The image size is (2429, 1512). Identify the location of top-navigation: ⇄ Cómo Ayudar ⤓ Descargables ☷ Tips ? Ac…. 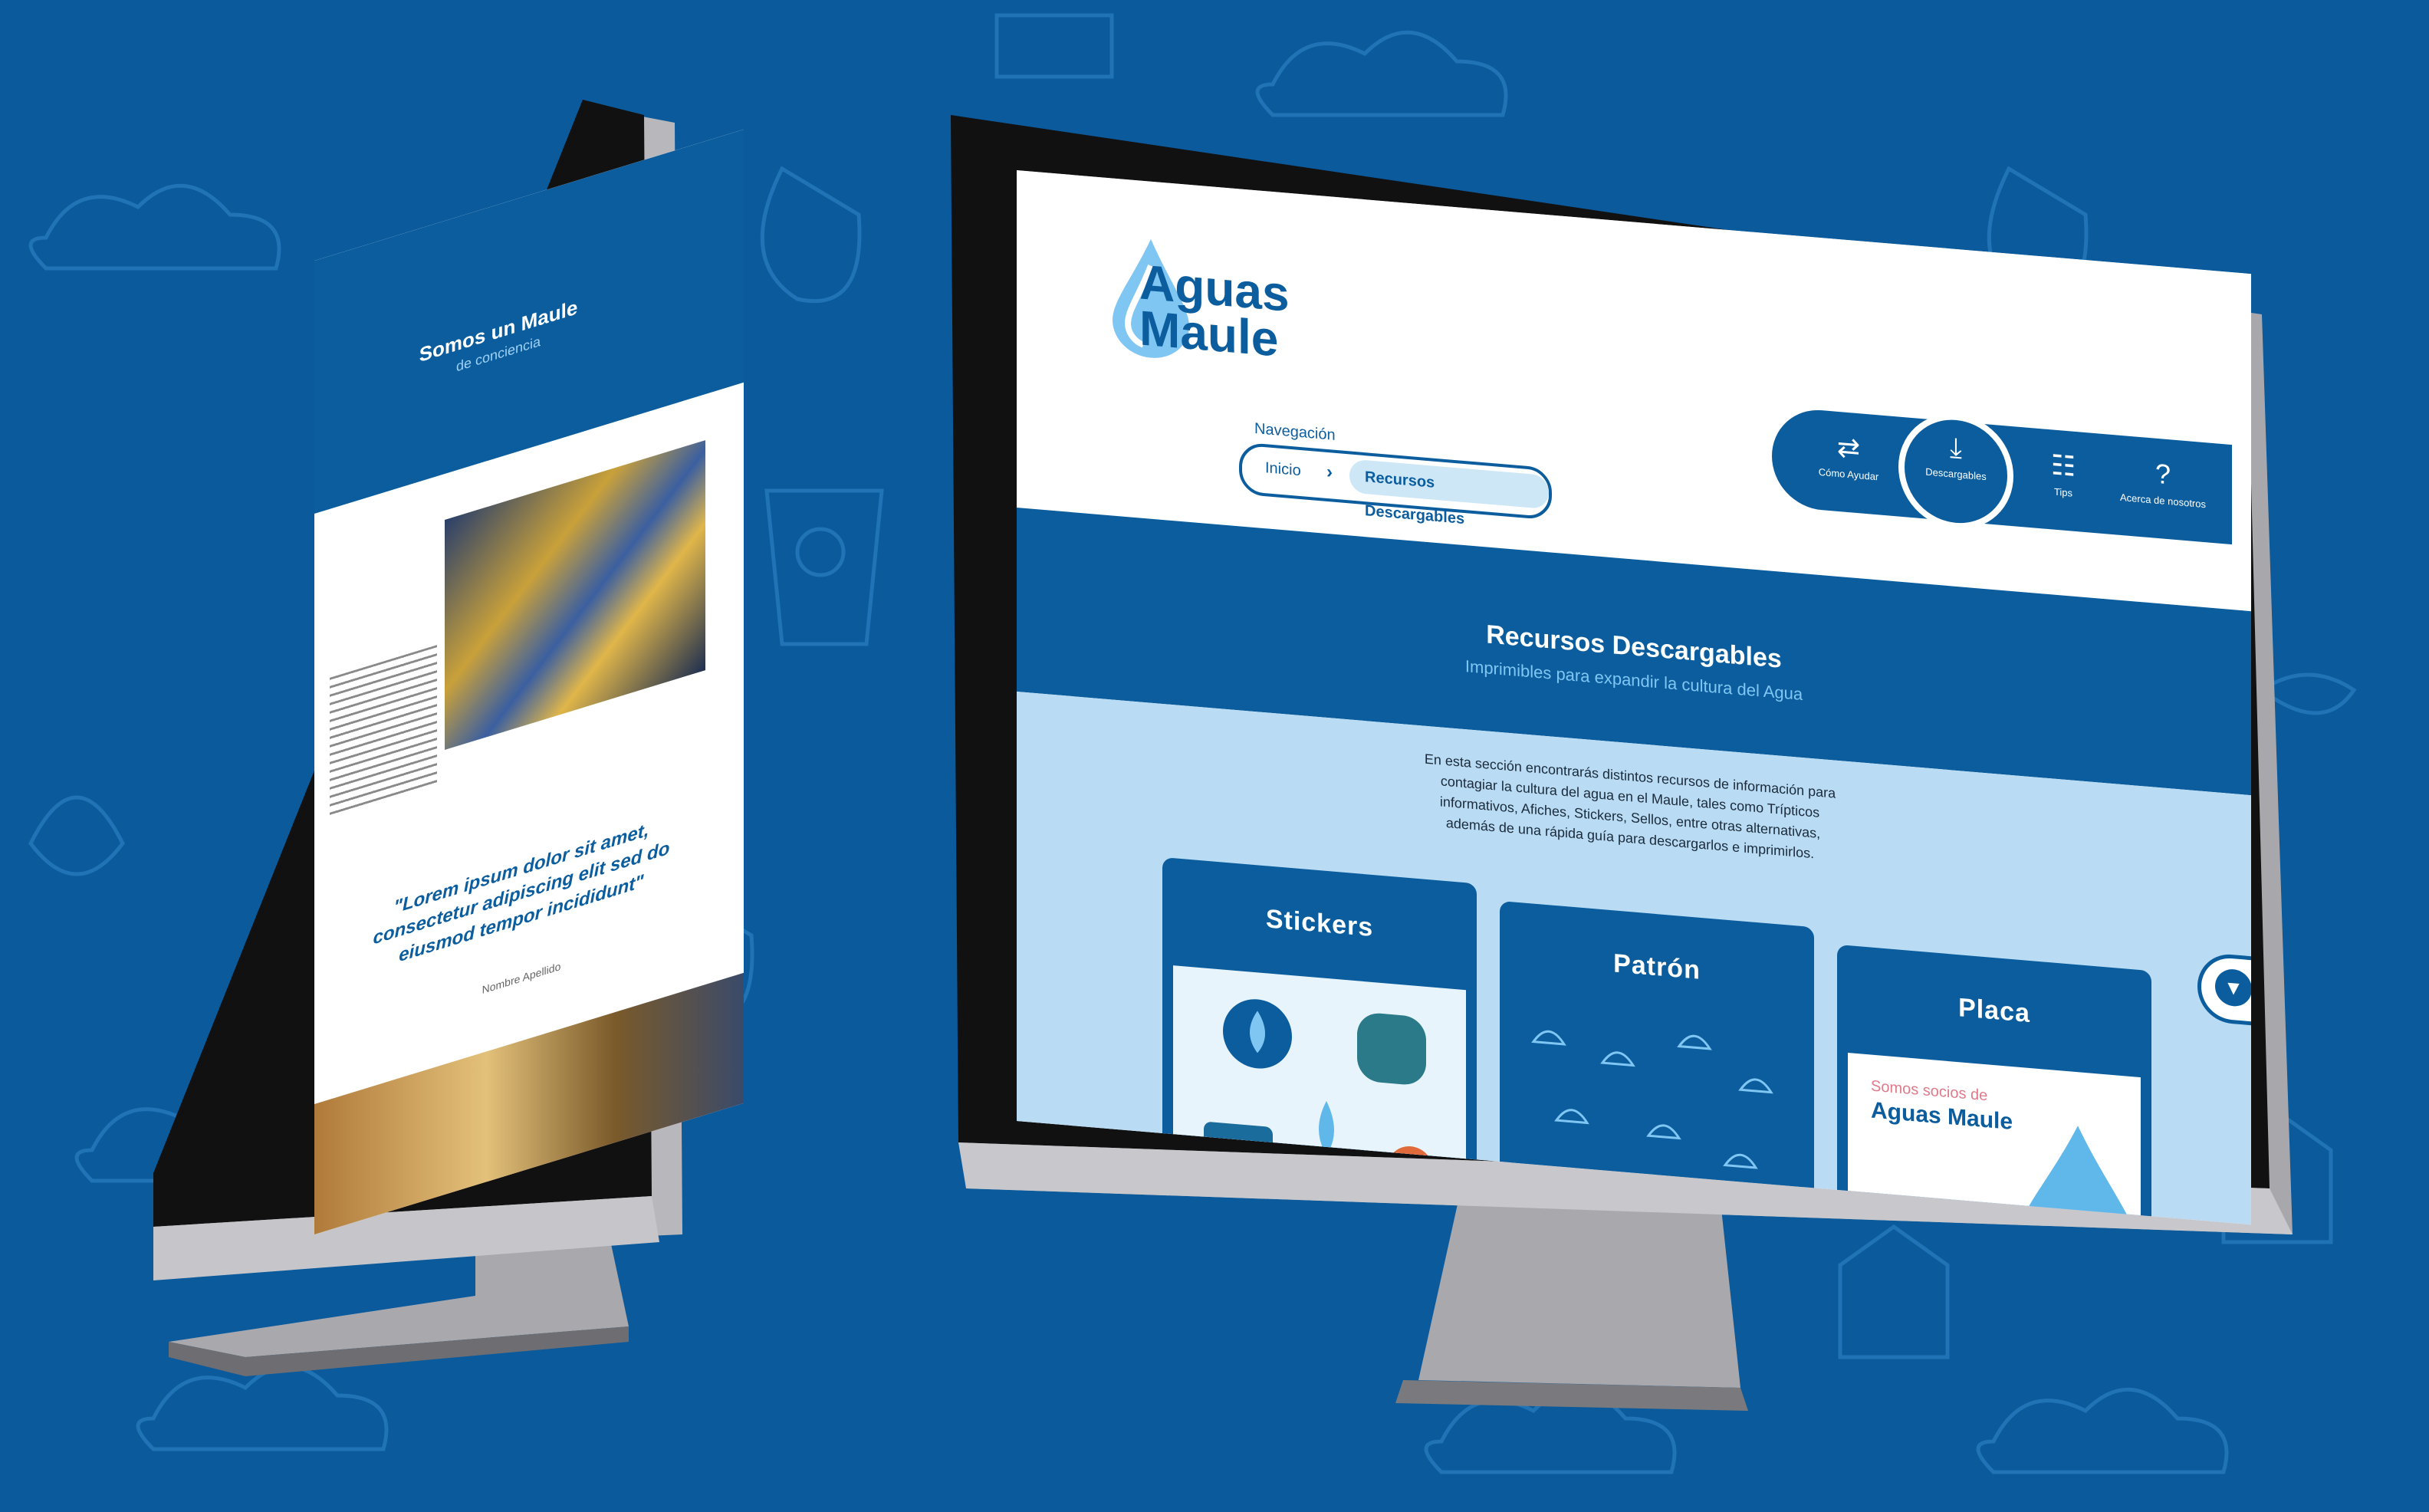
(2002, 475).